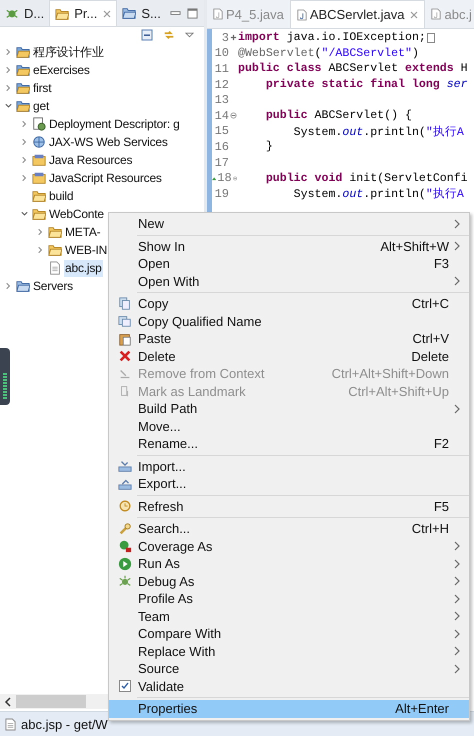 Image resolution: width=474 pixels, height=736 pixels. Describe the element at coordinates (289, 506) in the screenshot. I see `menu-item: Refresh F5` at that location.